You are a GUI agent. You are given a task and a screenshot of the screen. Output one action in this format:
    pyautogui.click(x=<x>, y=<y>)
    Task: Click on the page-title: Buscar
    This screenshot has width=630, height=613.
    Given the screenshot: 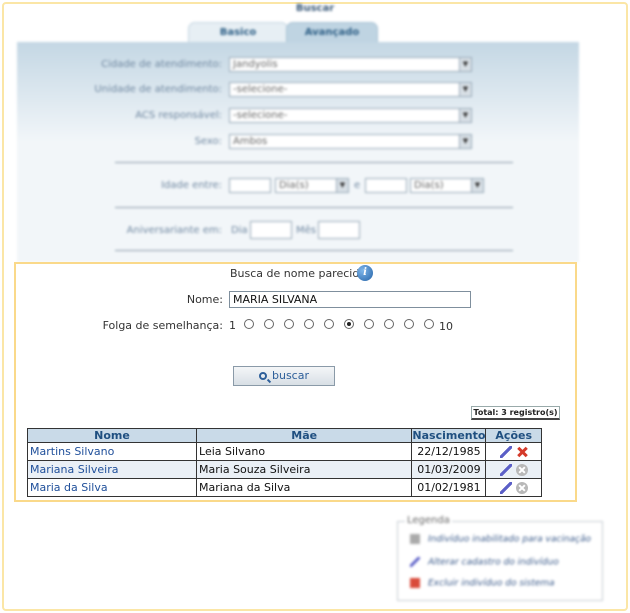 What is the action you would take?
    pyautogui.click(x=315, y=8)
    